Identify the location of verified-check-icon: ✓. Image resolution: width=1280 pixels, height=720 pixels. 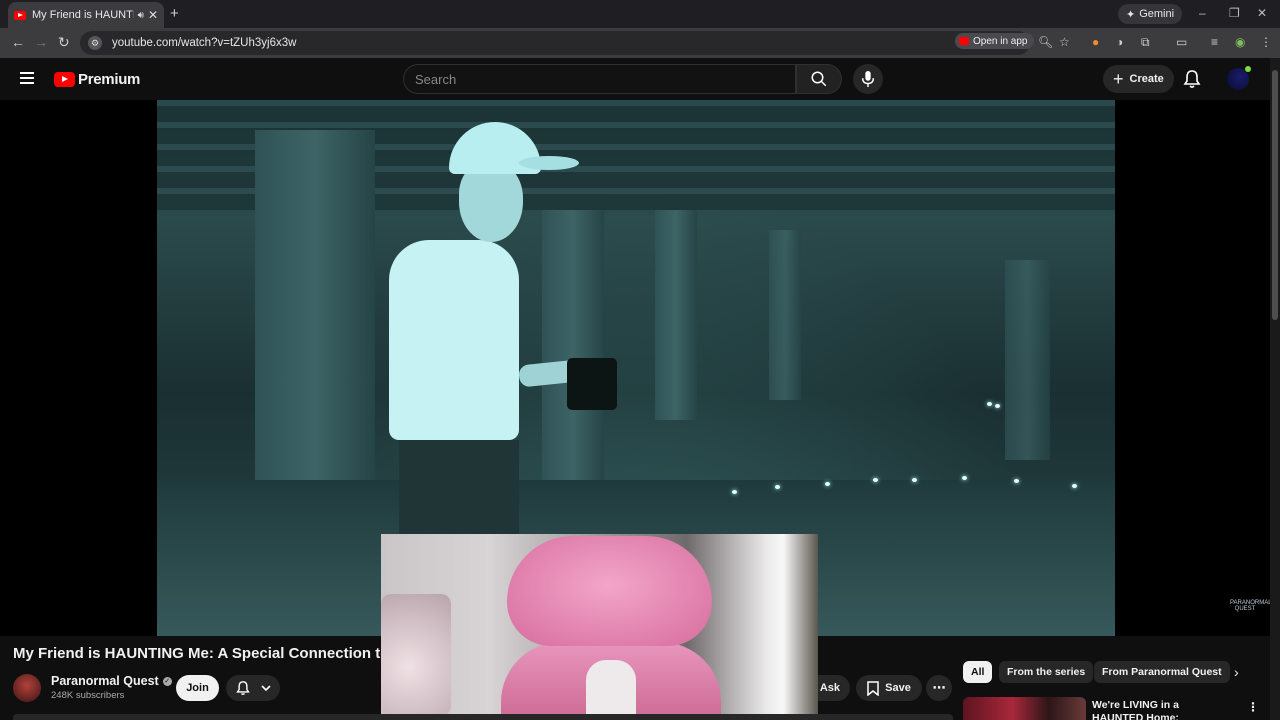
(167, 681).